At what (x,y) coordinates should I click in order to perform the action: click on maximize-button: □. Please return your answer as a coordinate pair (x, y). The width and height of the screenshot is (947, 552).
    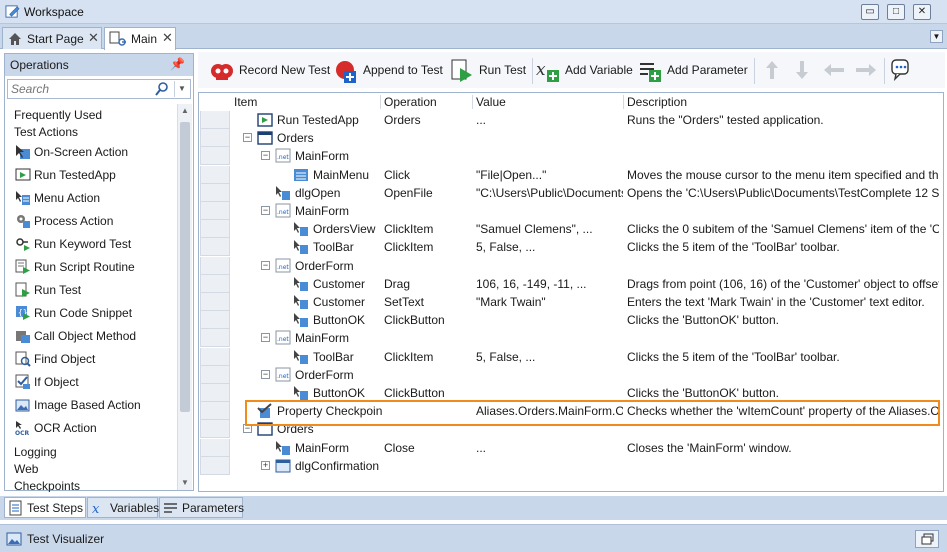
    Looking at the image, I should click on (896, 12).